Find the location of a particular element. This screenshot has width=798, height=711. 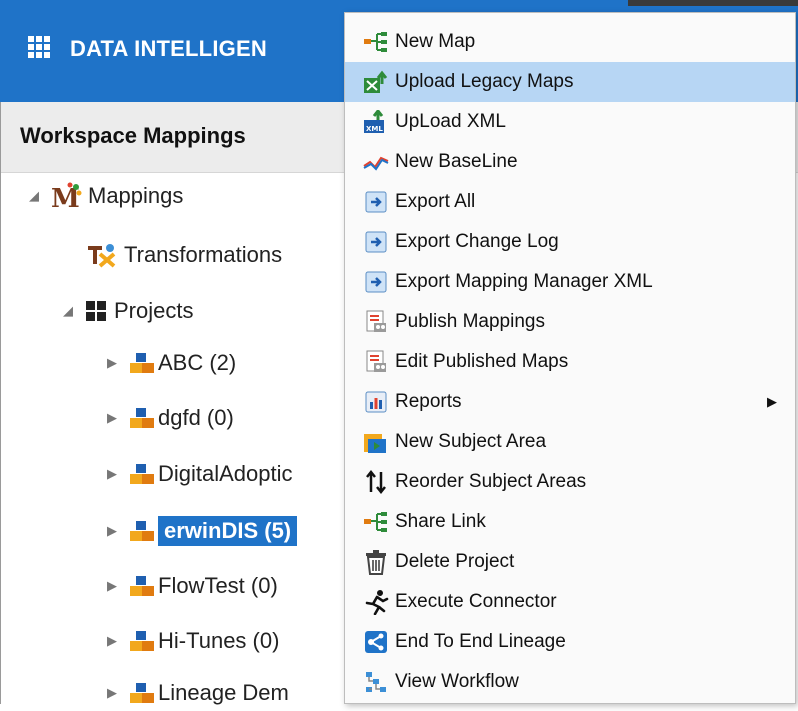

tree-item-project: ▶ ABC (2) is located at coordinates (171, 363).